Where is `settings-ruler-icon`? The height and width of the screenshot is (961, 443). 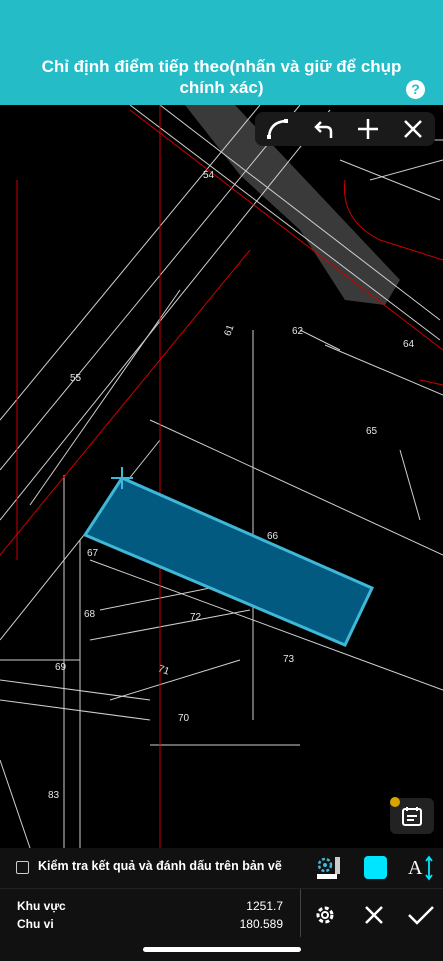
settings-ruler-icon is located at coordinates (328, 867).